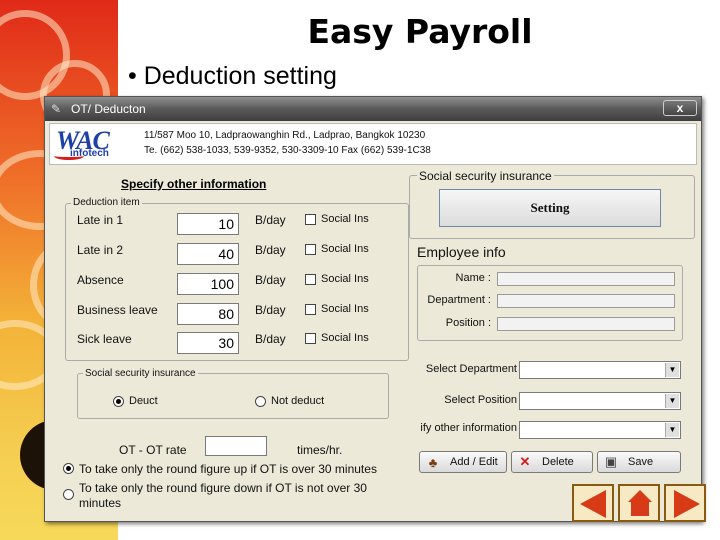 This screenshot has width=720, height=540. Describe the element at coordinates (474, 462) in the screenshot. I see `add-edit-label: Add / Edit` at that location.